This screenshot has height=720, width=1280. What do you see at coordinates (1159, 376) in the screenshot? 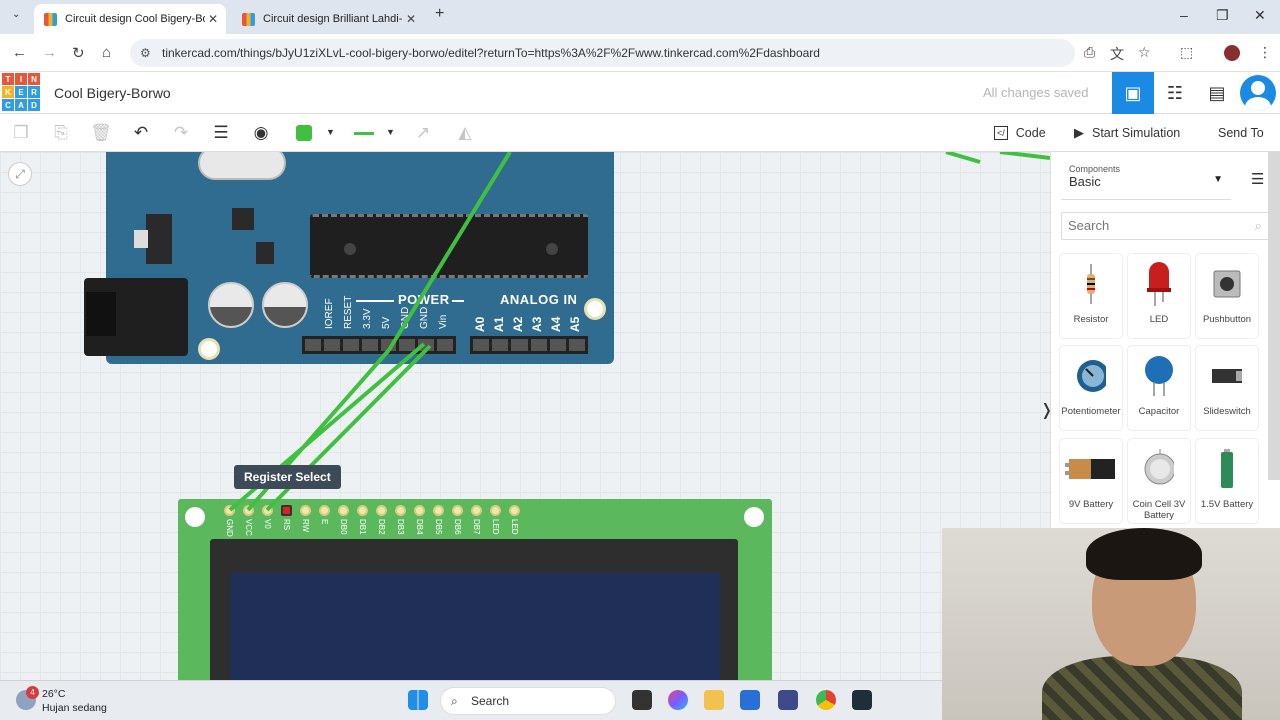
I see `capacitor-icon` at bounding box center [1159, 376].